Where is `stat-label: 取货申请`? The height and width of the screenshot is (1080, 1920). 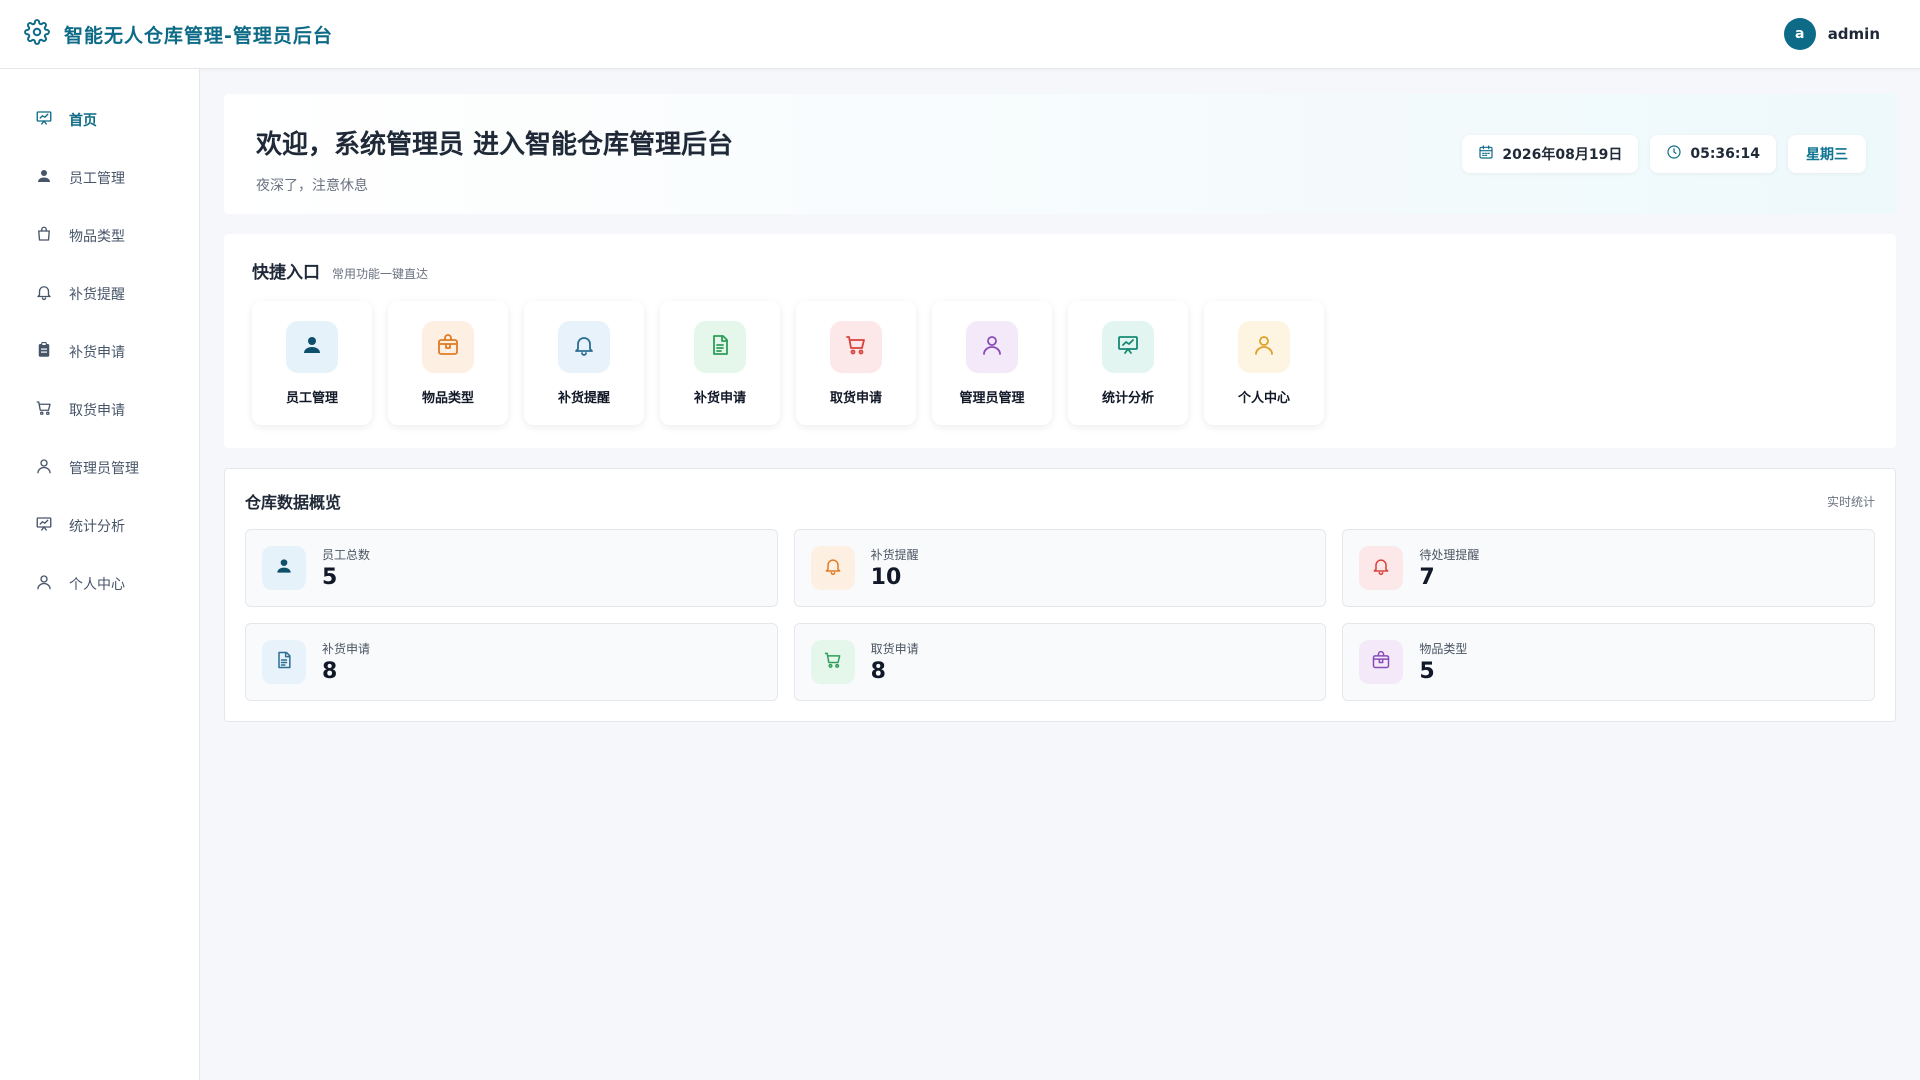 stat-label: 取货申请 is located at coordinates (894, 649).